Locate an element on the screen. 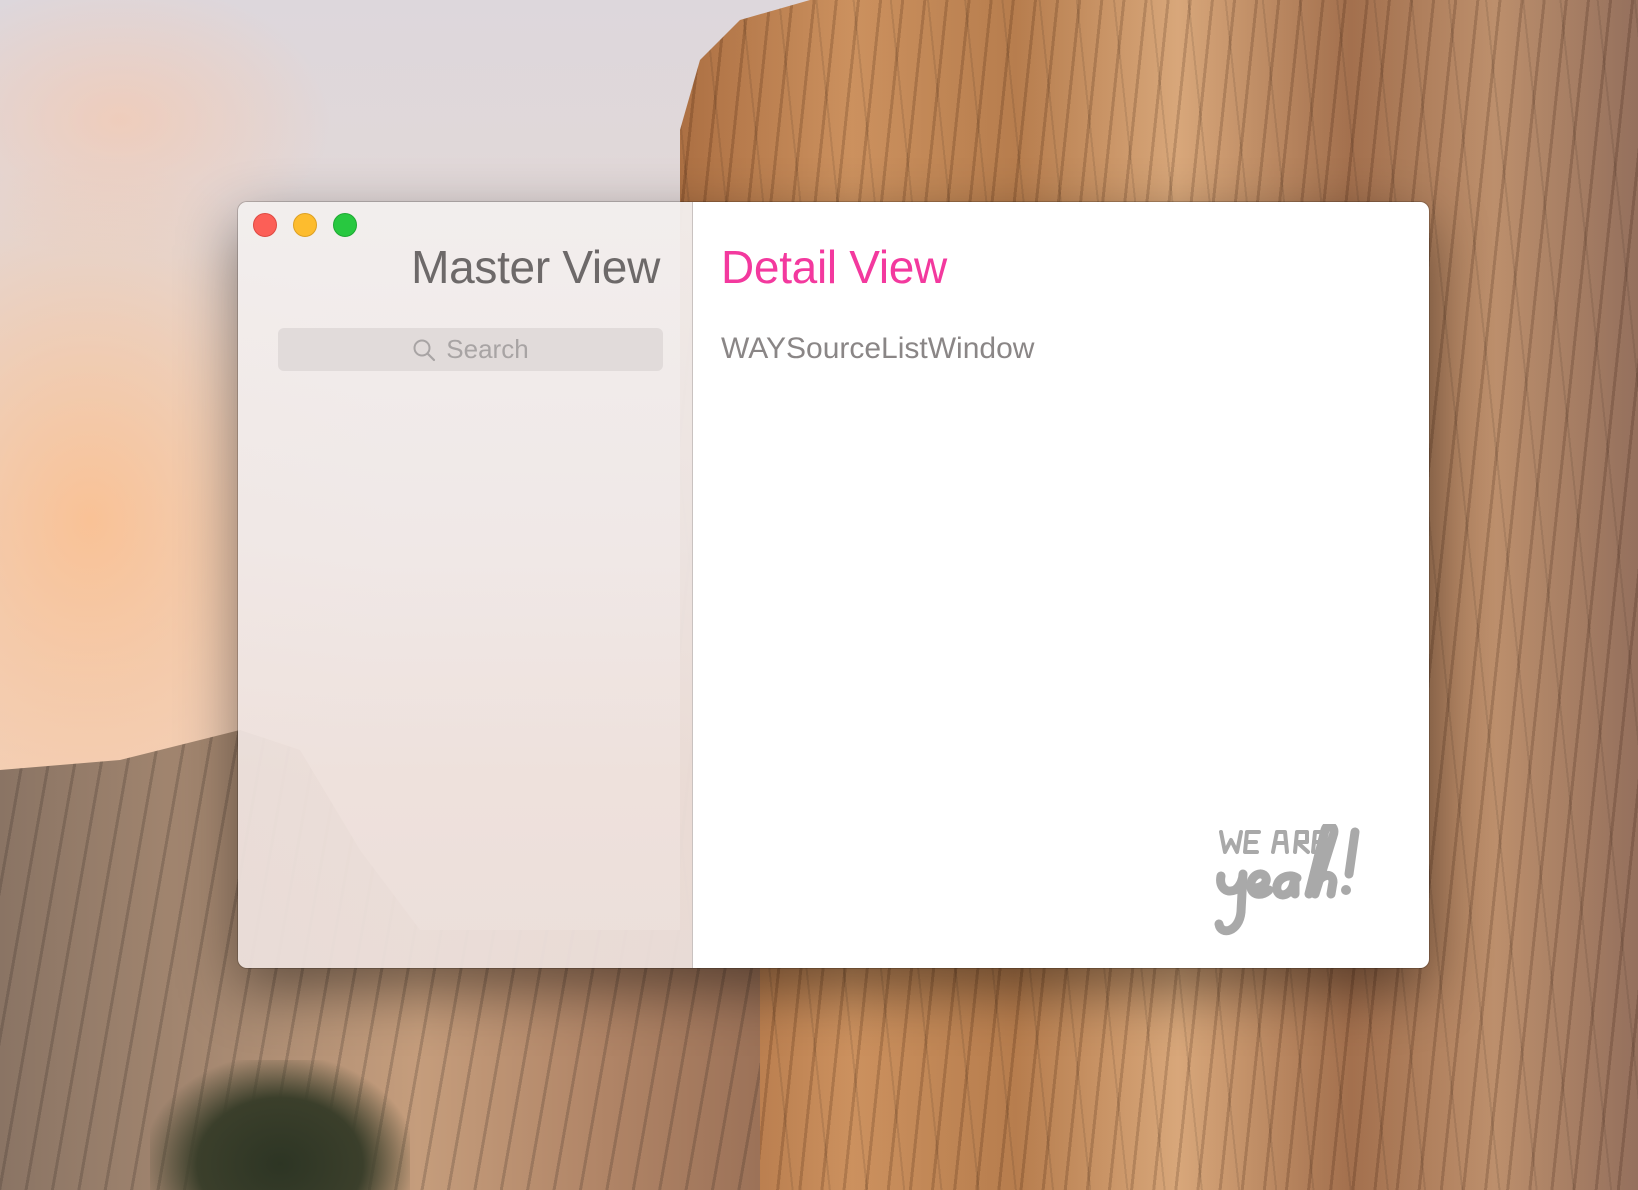 The width and height of the screenshot is (1638, 1190). minimize-button is located at coordinates (305, 225).